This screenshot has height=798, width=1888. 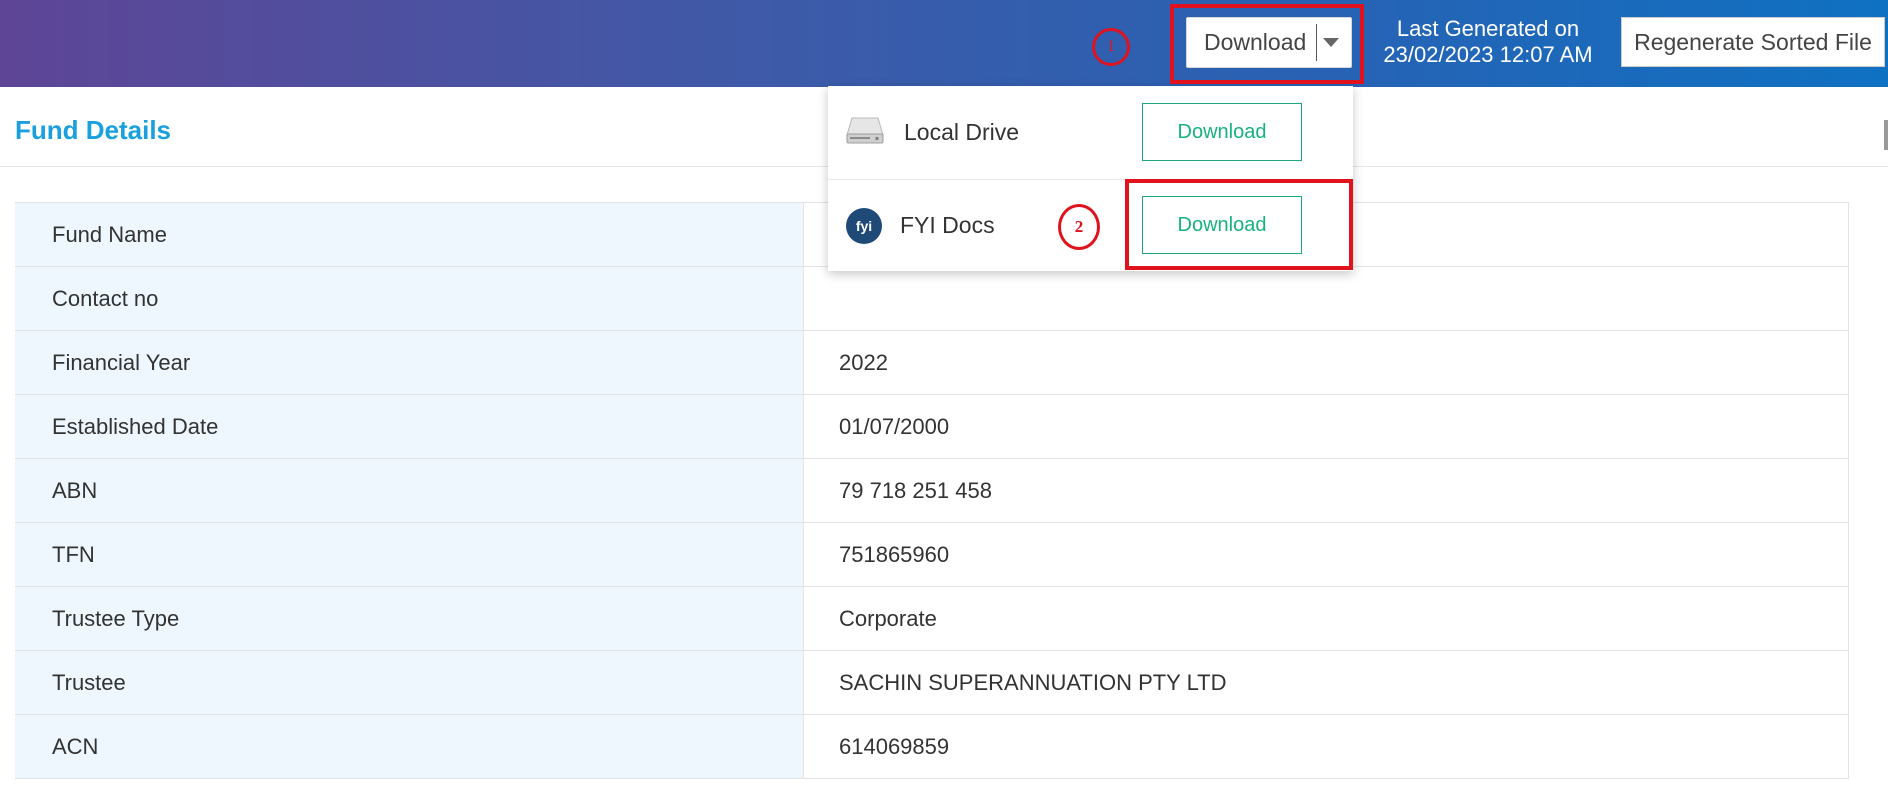 What do you see at coordinates (1326, 490) in the screenshot?
I see `row-value: 79 718 251 458` at bounding box center [1326, 490].